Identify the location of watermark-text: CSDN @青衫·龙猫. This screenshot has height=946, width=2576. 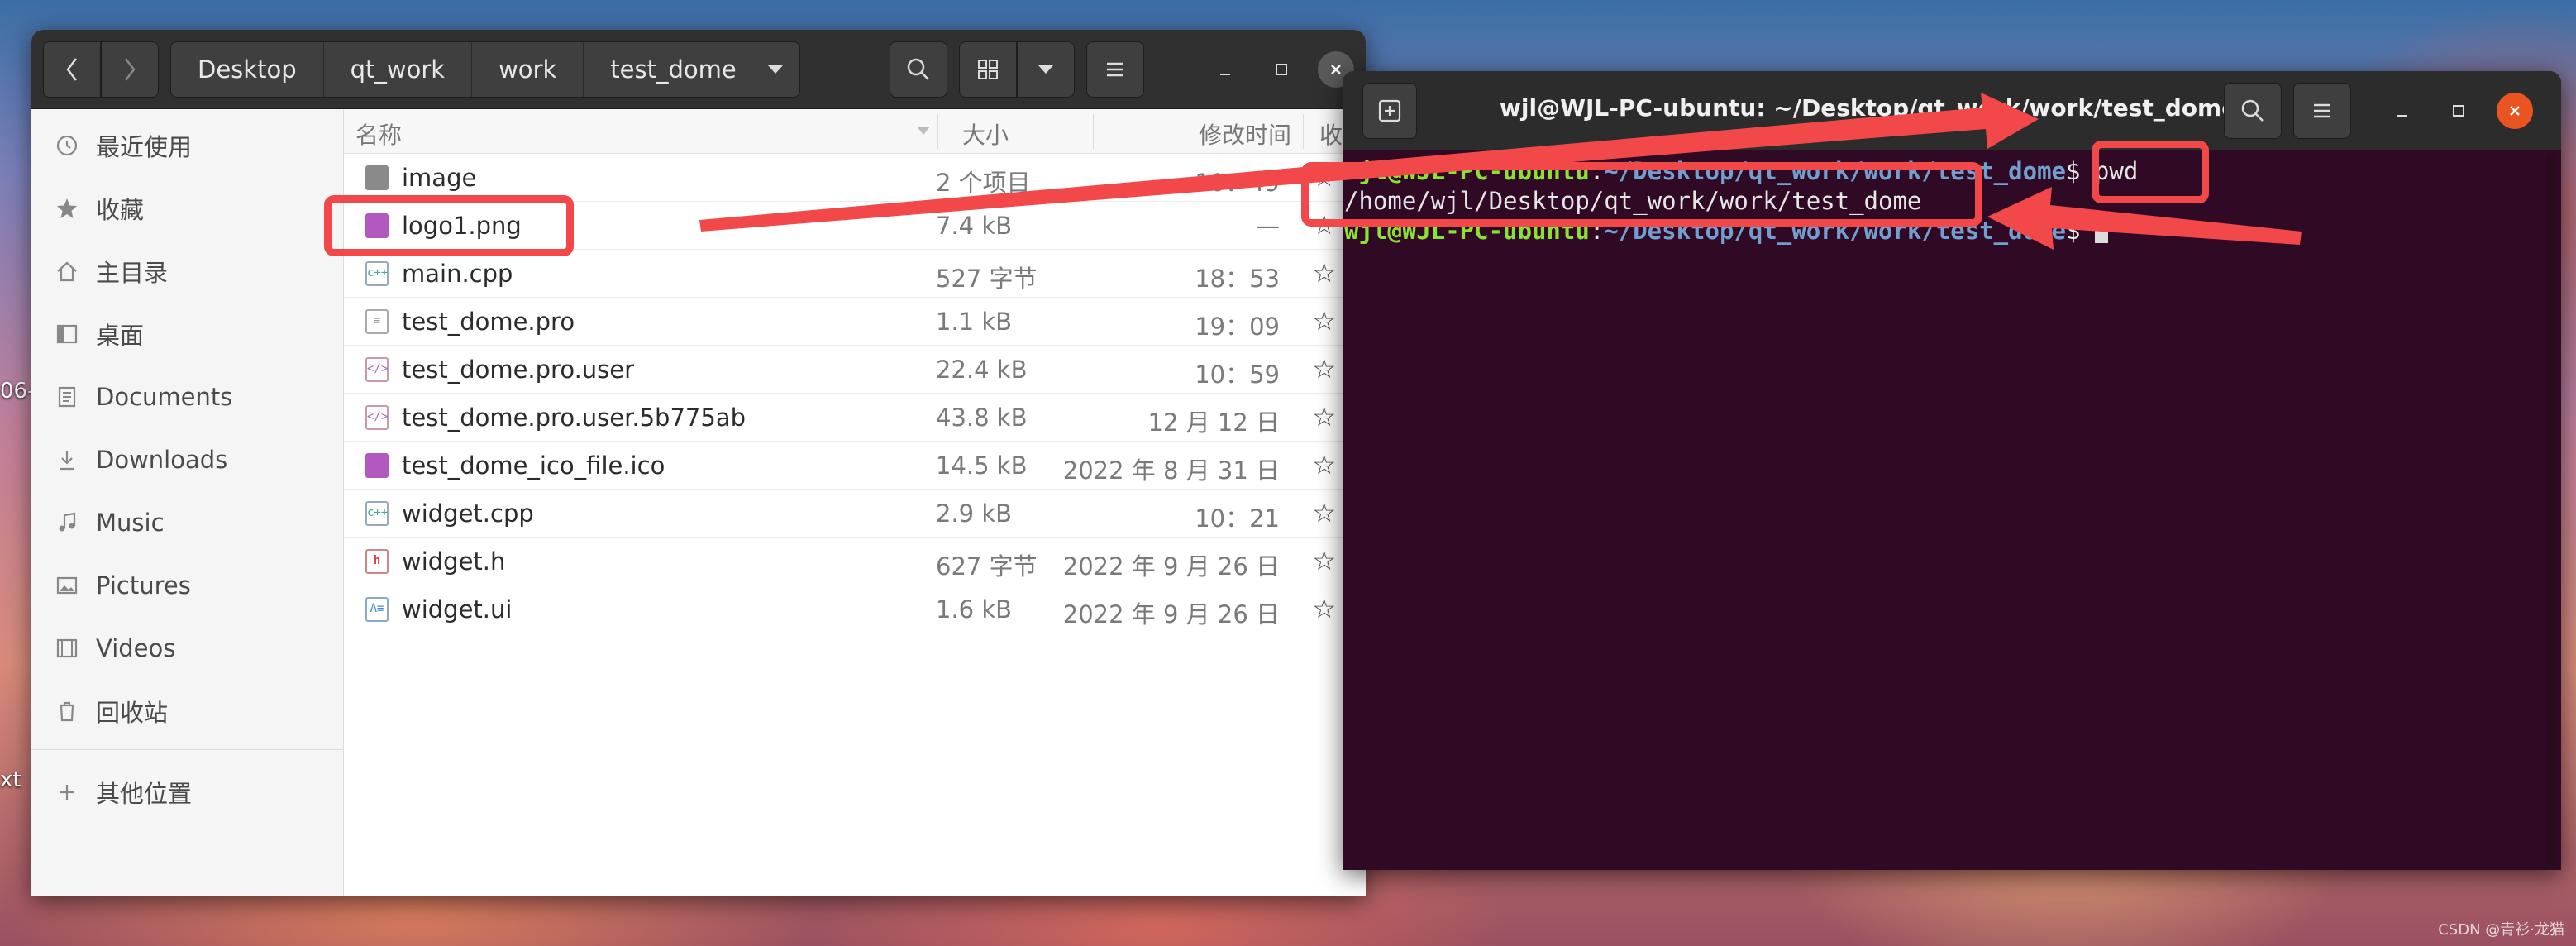
(2501, 930).